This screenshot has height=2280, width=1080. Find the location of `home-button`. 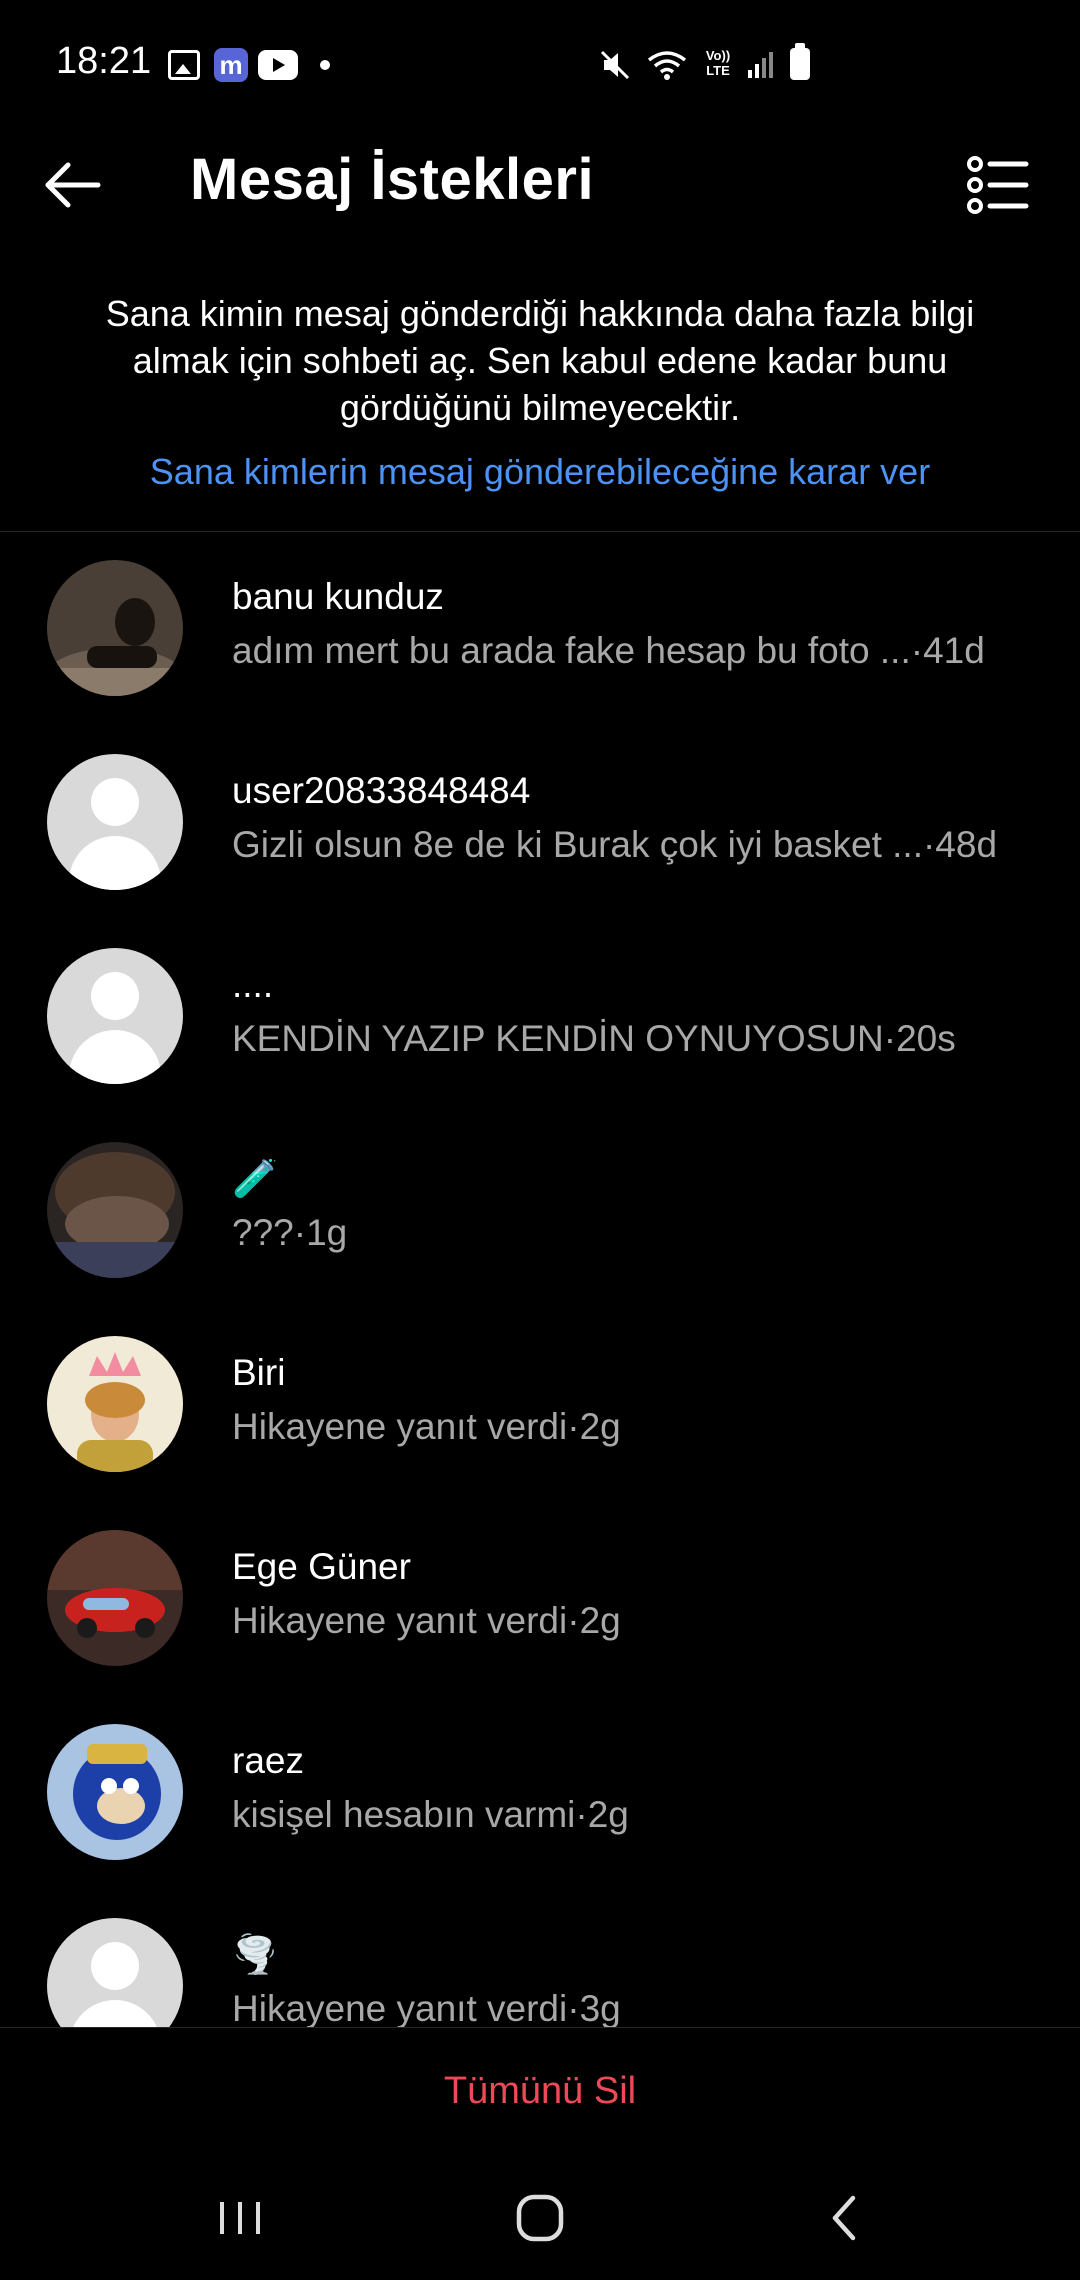

home-button is located at coordinates (540, 2218).